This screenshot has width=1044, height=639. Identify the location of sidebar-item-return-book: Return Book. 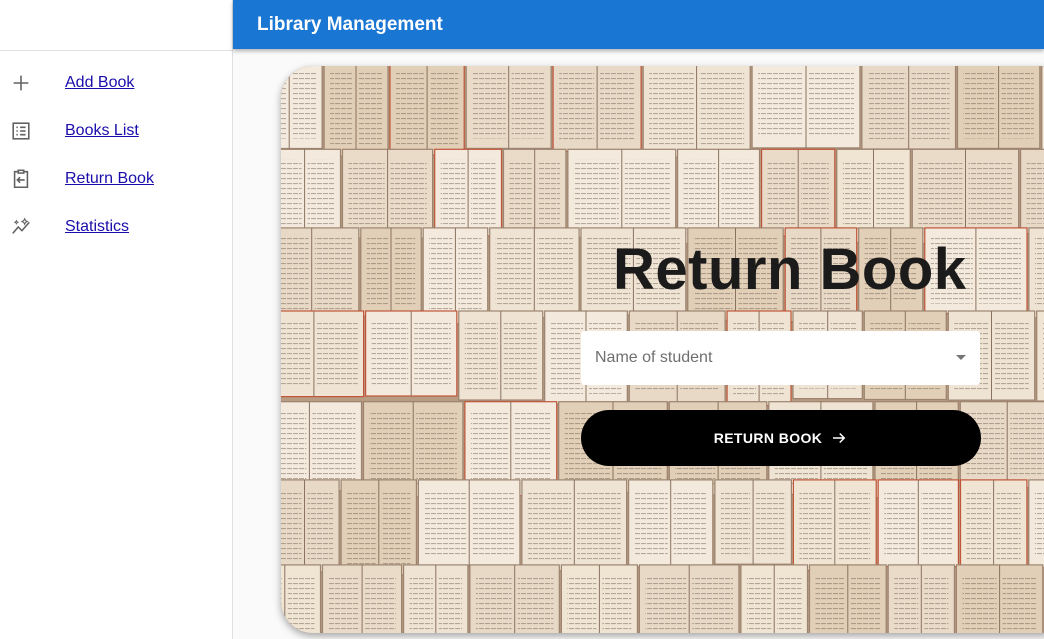
(116, 179).